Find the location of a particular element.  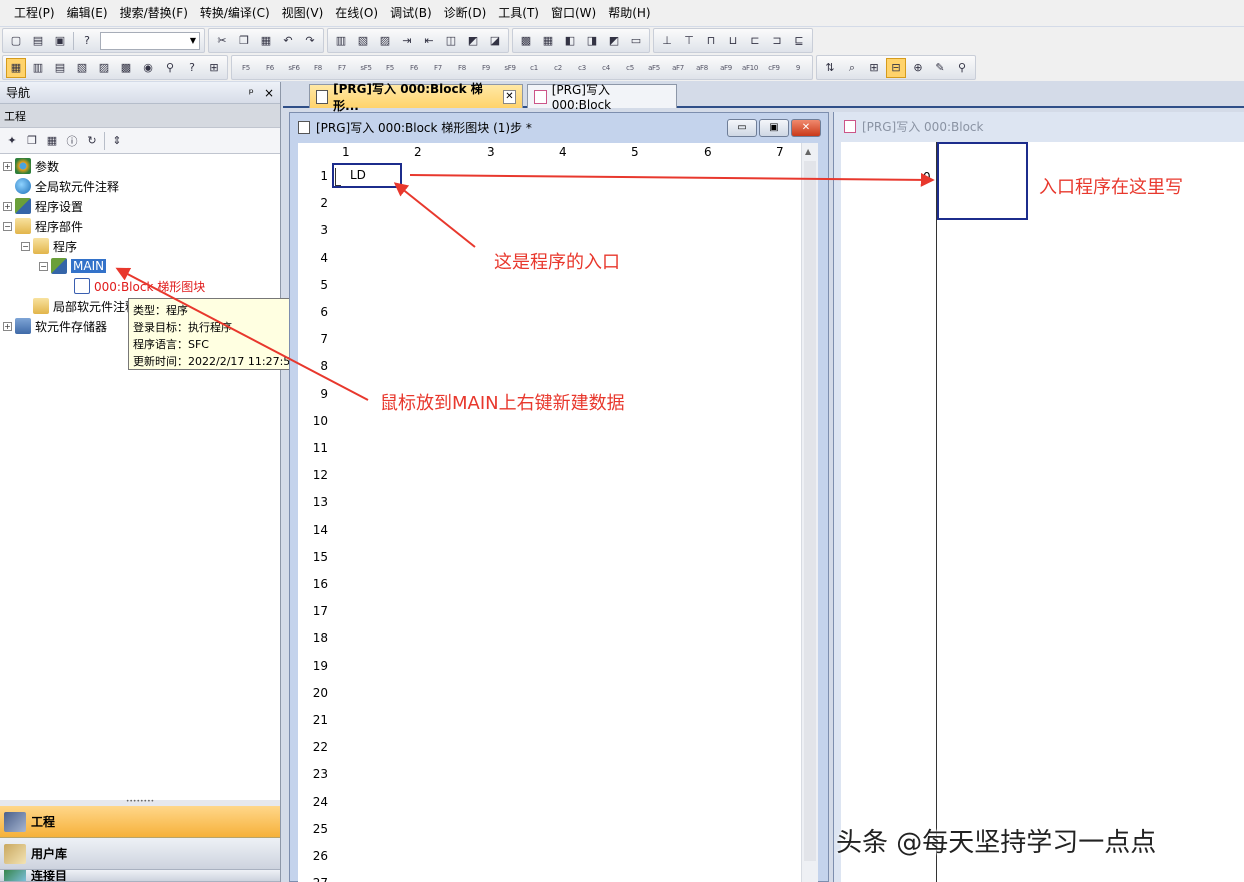

contact-nc-button: F6 is located at coordinates (270, 68).